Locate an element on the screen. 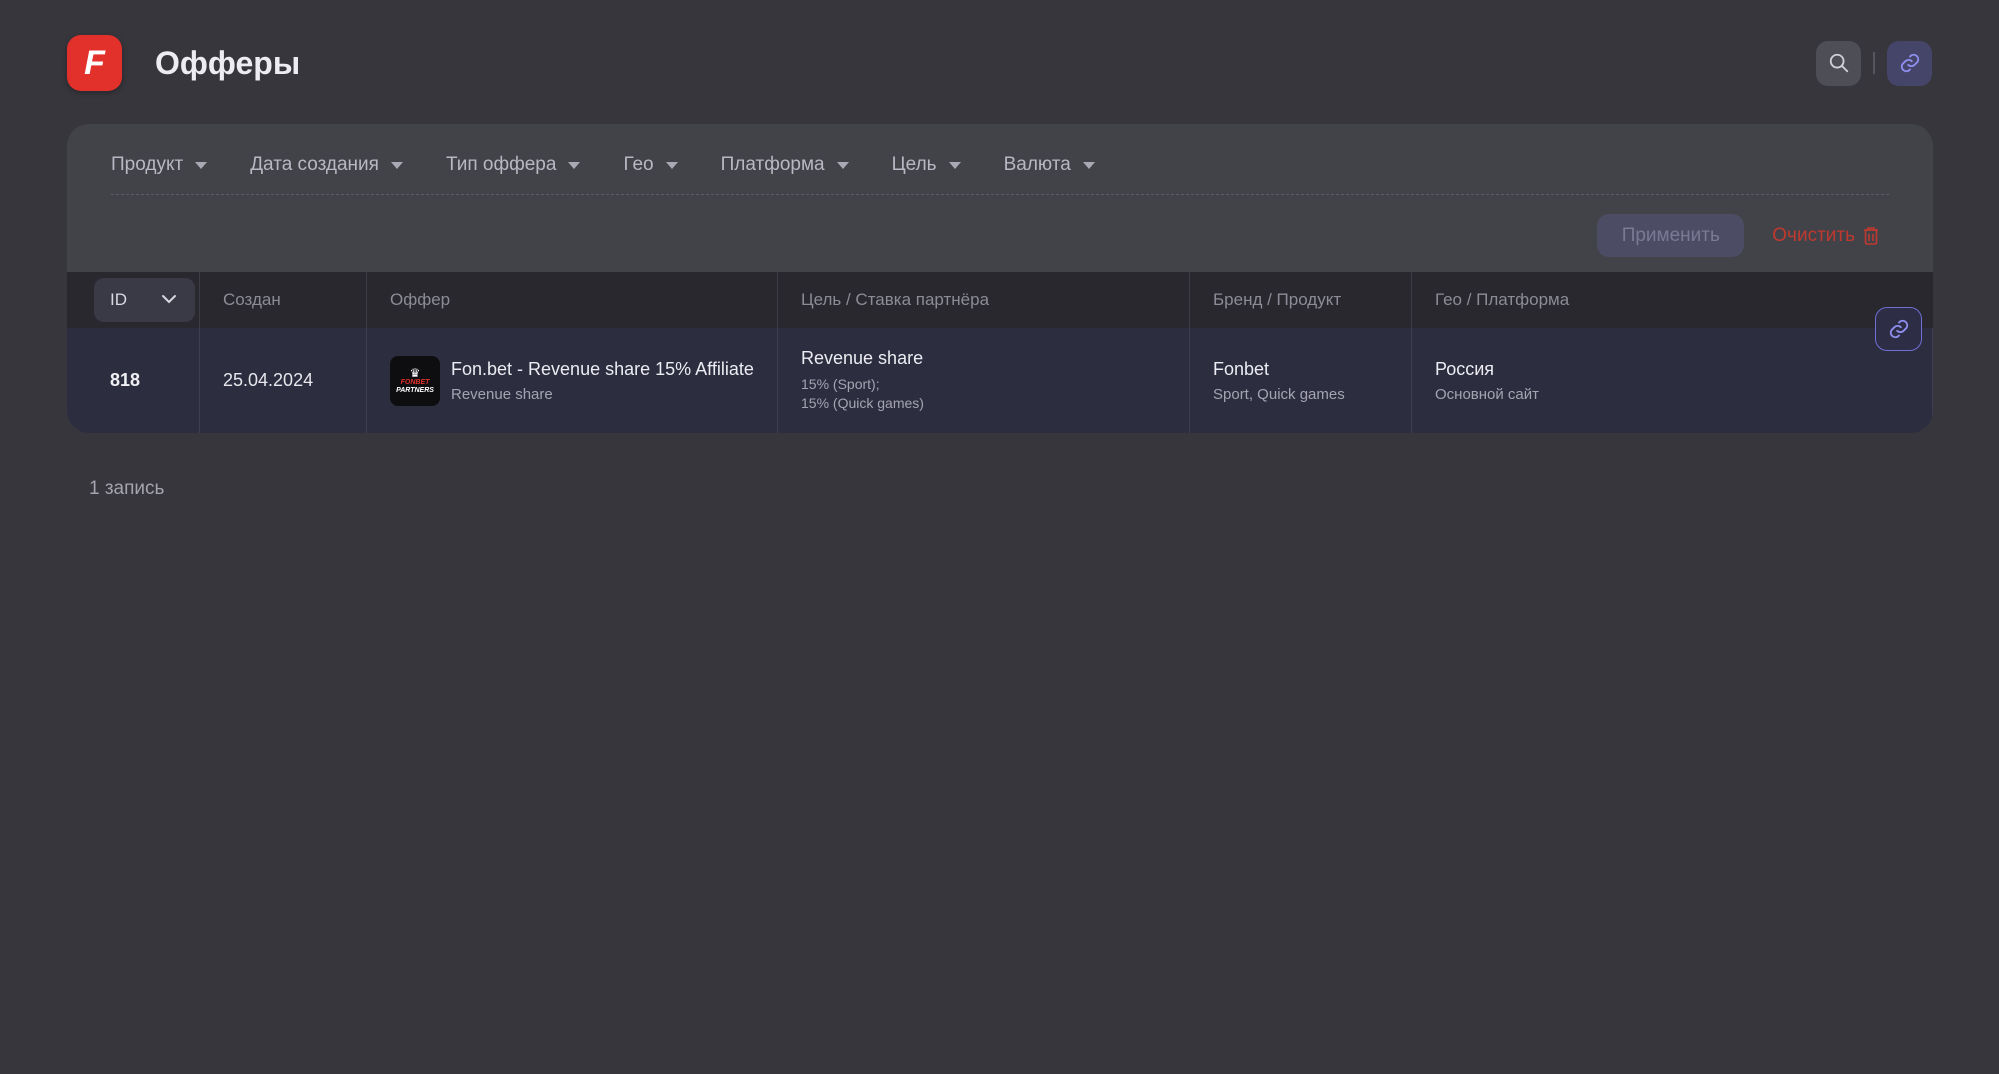 This screenshot has height=1074, width=1999. filter-label: Цель is located at coordinates (914, 164).